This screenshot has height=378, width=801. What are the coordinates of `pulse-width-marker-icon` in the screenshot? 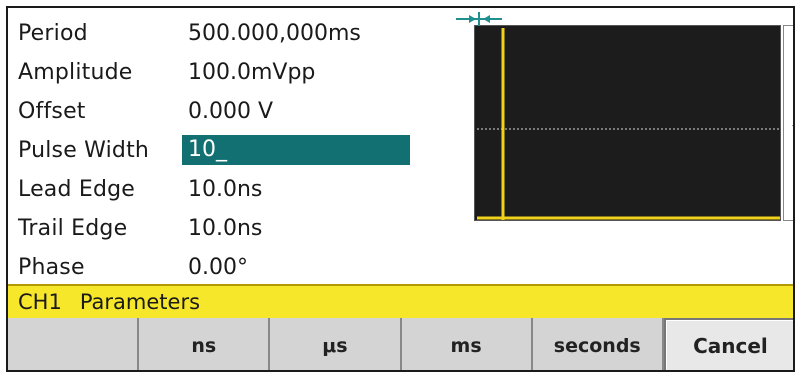 It's located at (479, 19).